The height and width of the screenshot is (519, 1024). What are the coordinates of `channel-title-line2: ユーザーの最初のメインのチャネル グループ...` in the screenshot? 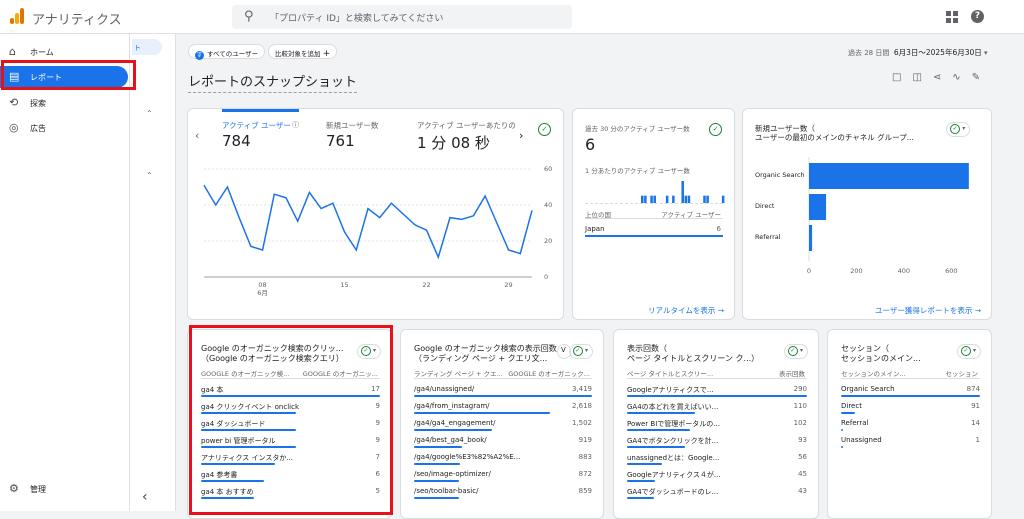 It's located at (834, 137).